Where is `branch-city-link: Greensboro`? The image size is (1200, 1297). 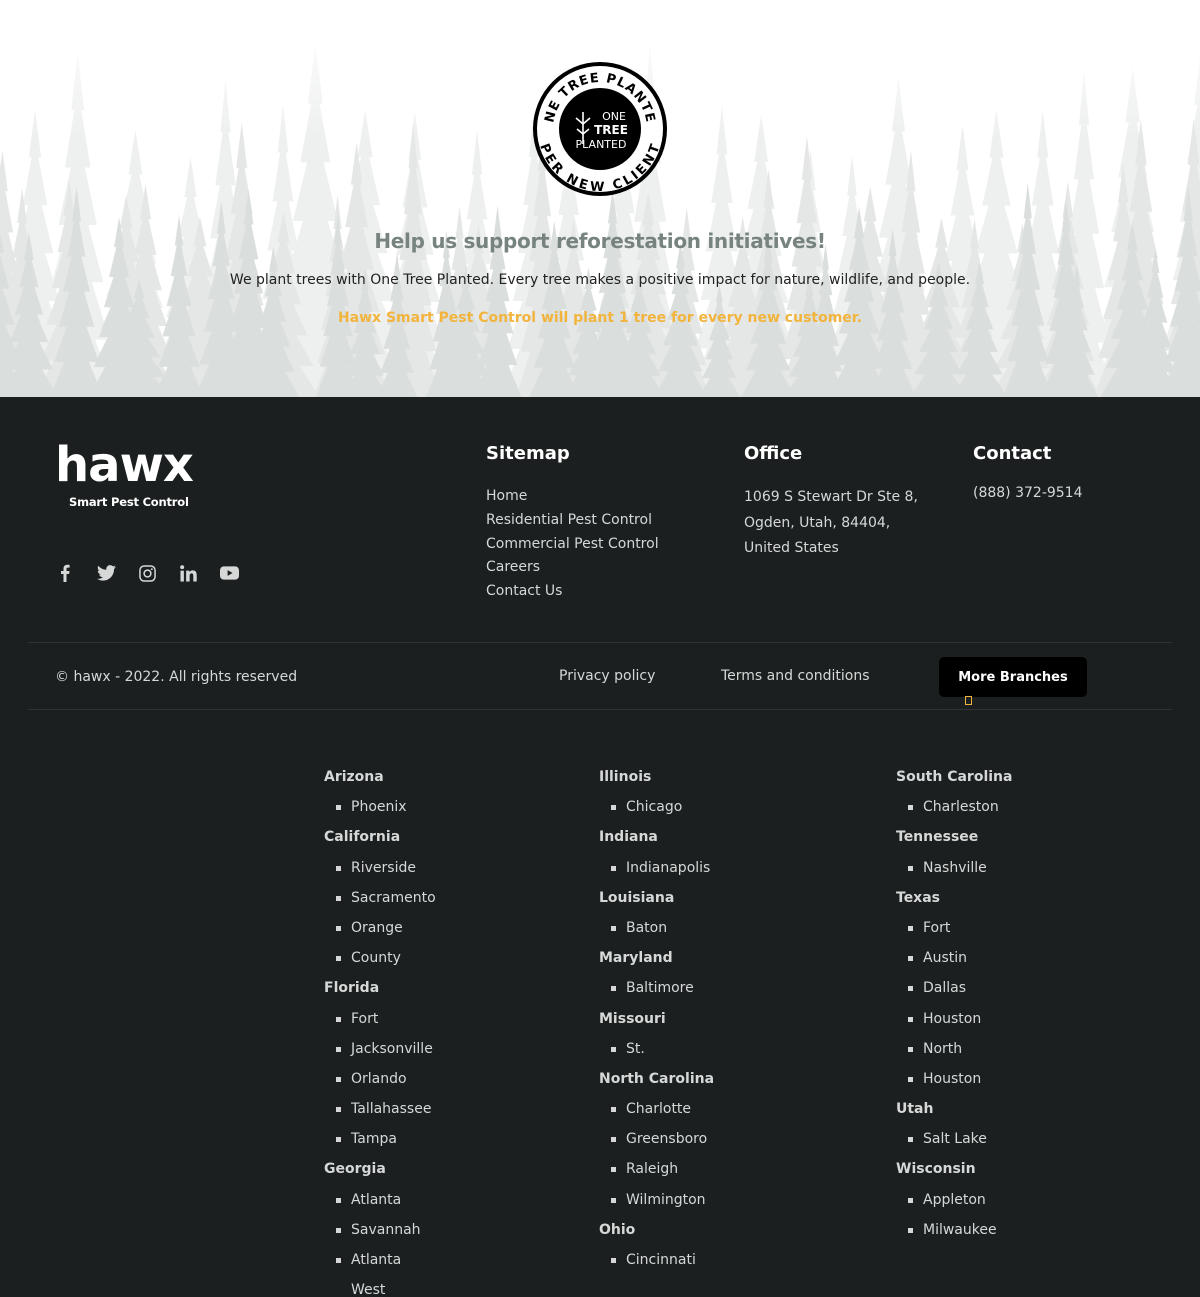 branch-city-link: Greensboro is located at coordinates (656, 1139).